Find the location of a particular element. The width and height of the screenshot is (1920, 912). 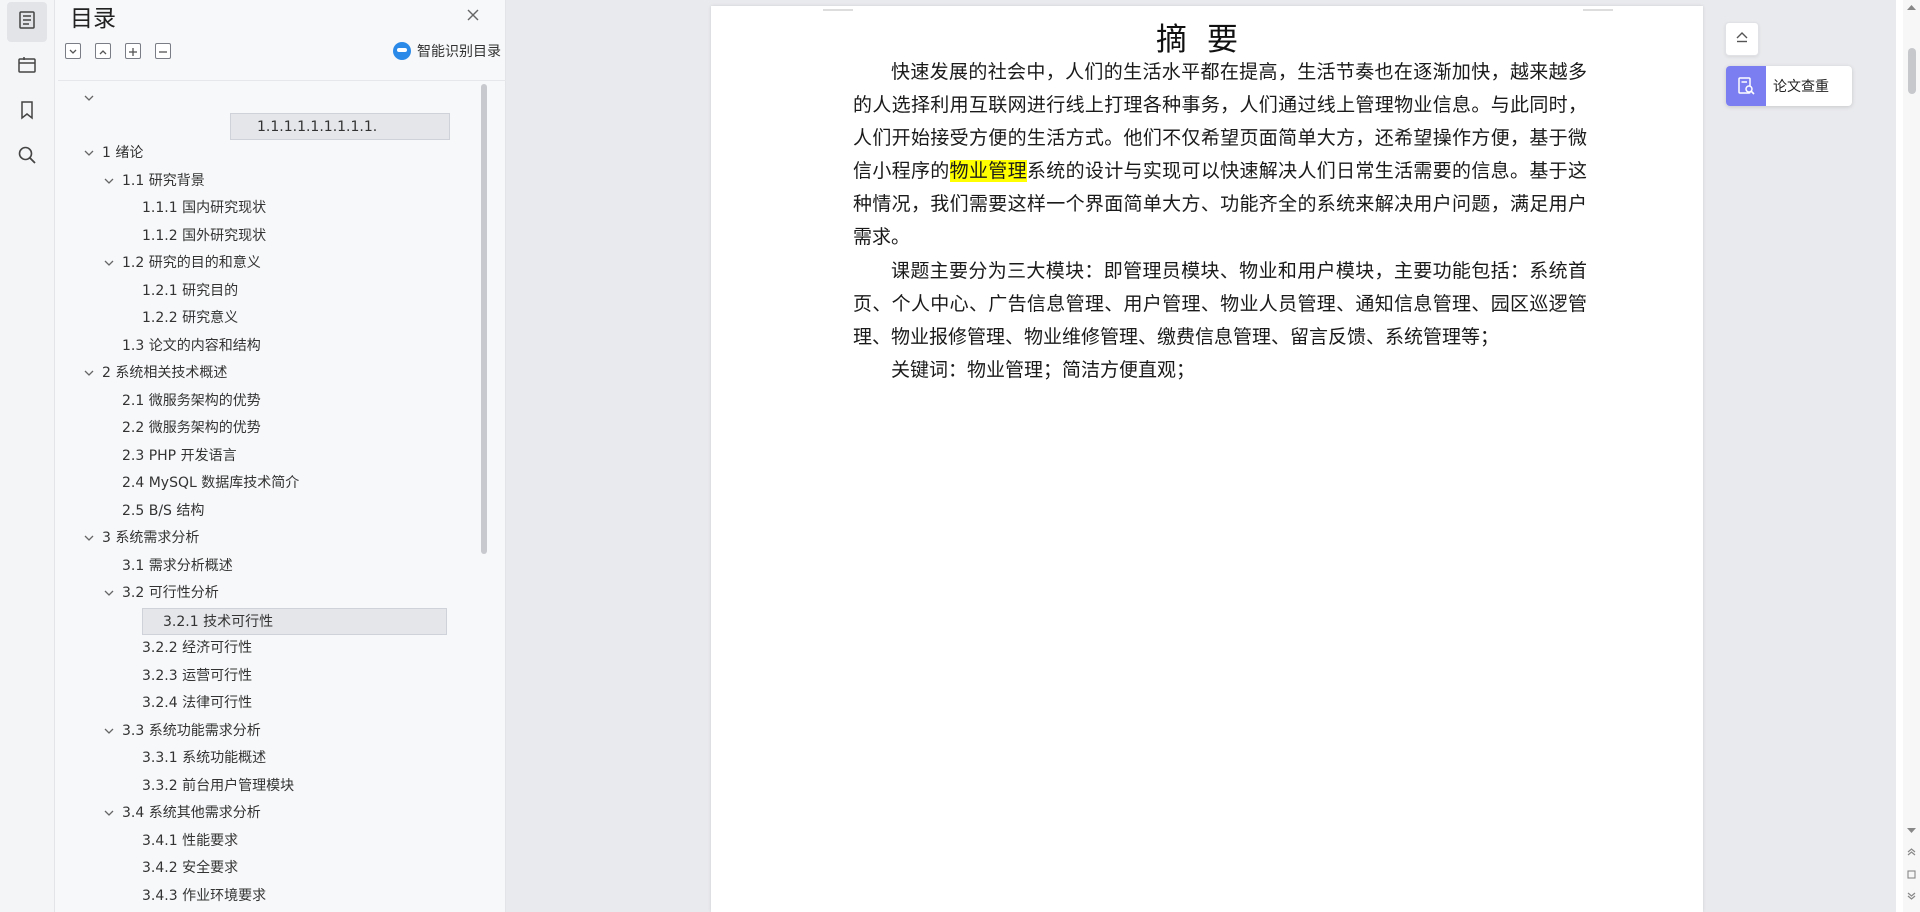

toc-item: 1.2.1 研究目的 is located at coordinates (190, 291).